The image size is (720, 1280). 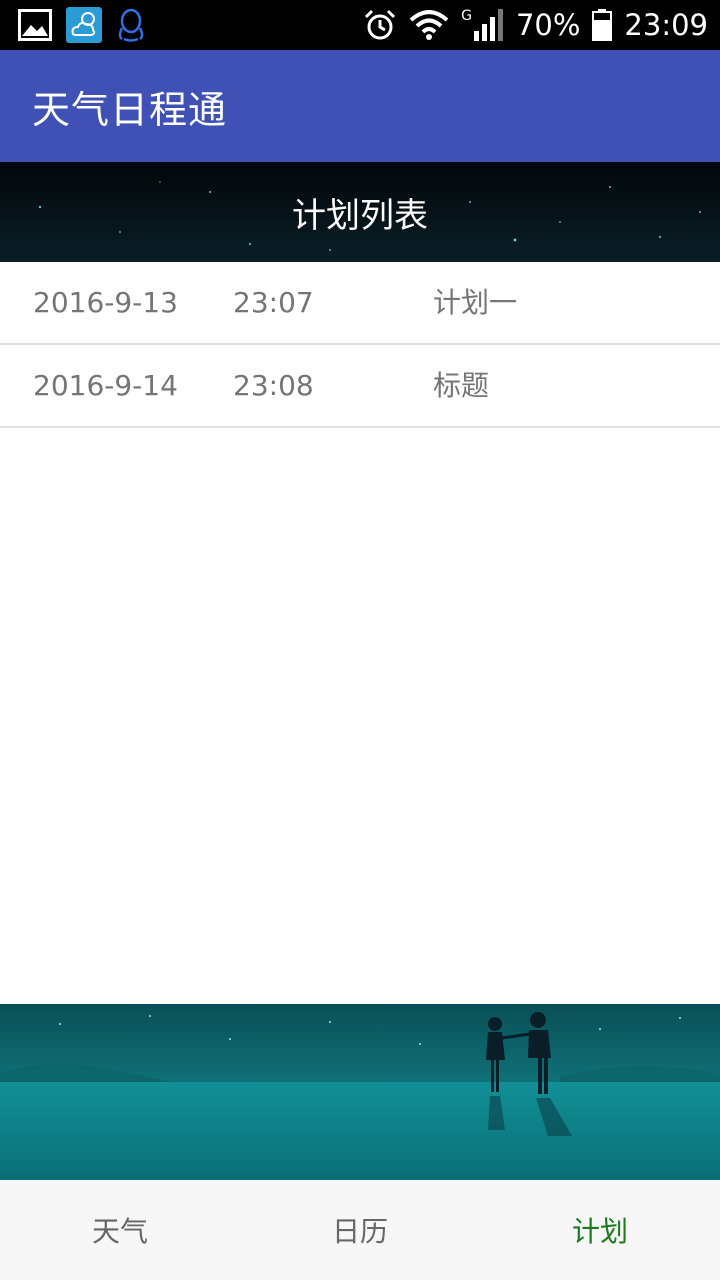 What do you see at coordinates (600, 1230) in the screenshot?
I see `tab-plan: 计划` at bounding box center [600, 1230].